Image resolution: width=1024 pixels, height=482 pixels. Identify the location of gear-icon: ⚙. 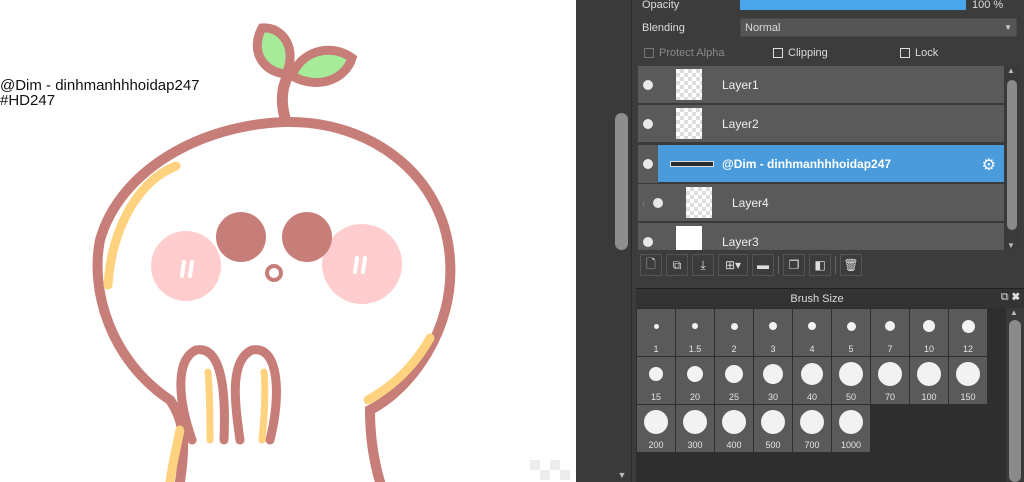
(989, 165).